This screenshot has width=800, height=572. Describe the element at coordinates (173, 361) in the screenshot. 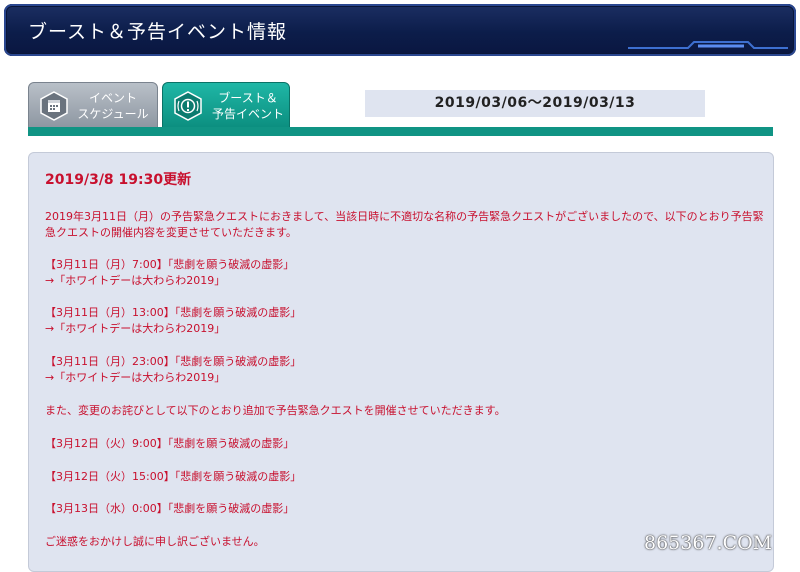

I see `notice-line: 【3月11日（月）23:00】「悲劇を願う破滅の虚影」` at that location.